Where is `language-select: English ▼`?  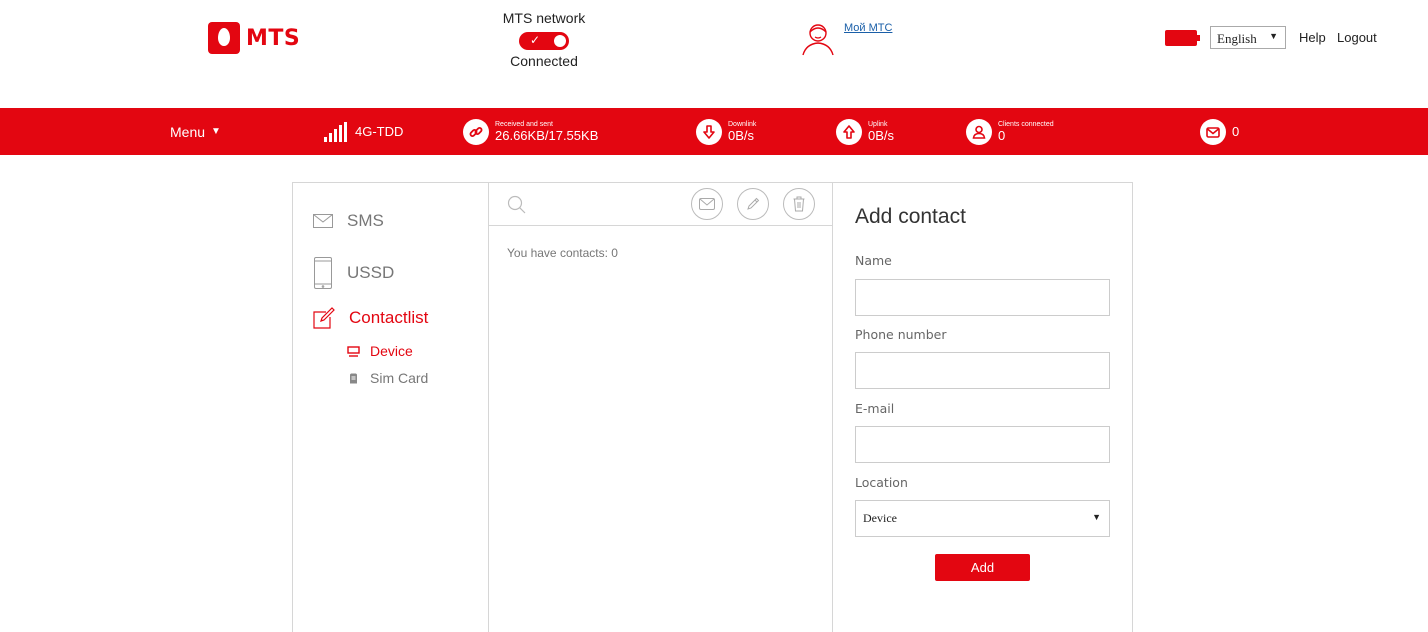 language-select: English ▼ is located at coordinates (1248, 37).